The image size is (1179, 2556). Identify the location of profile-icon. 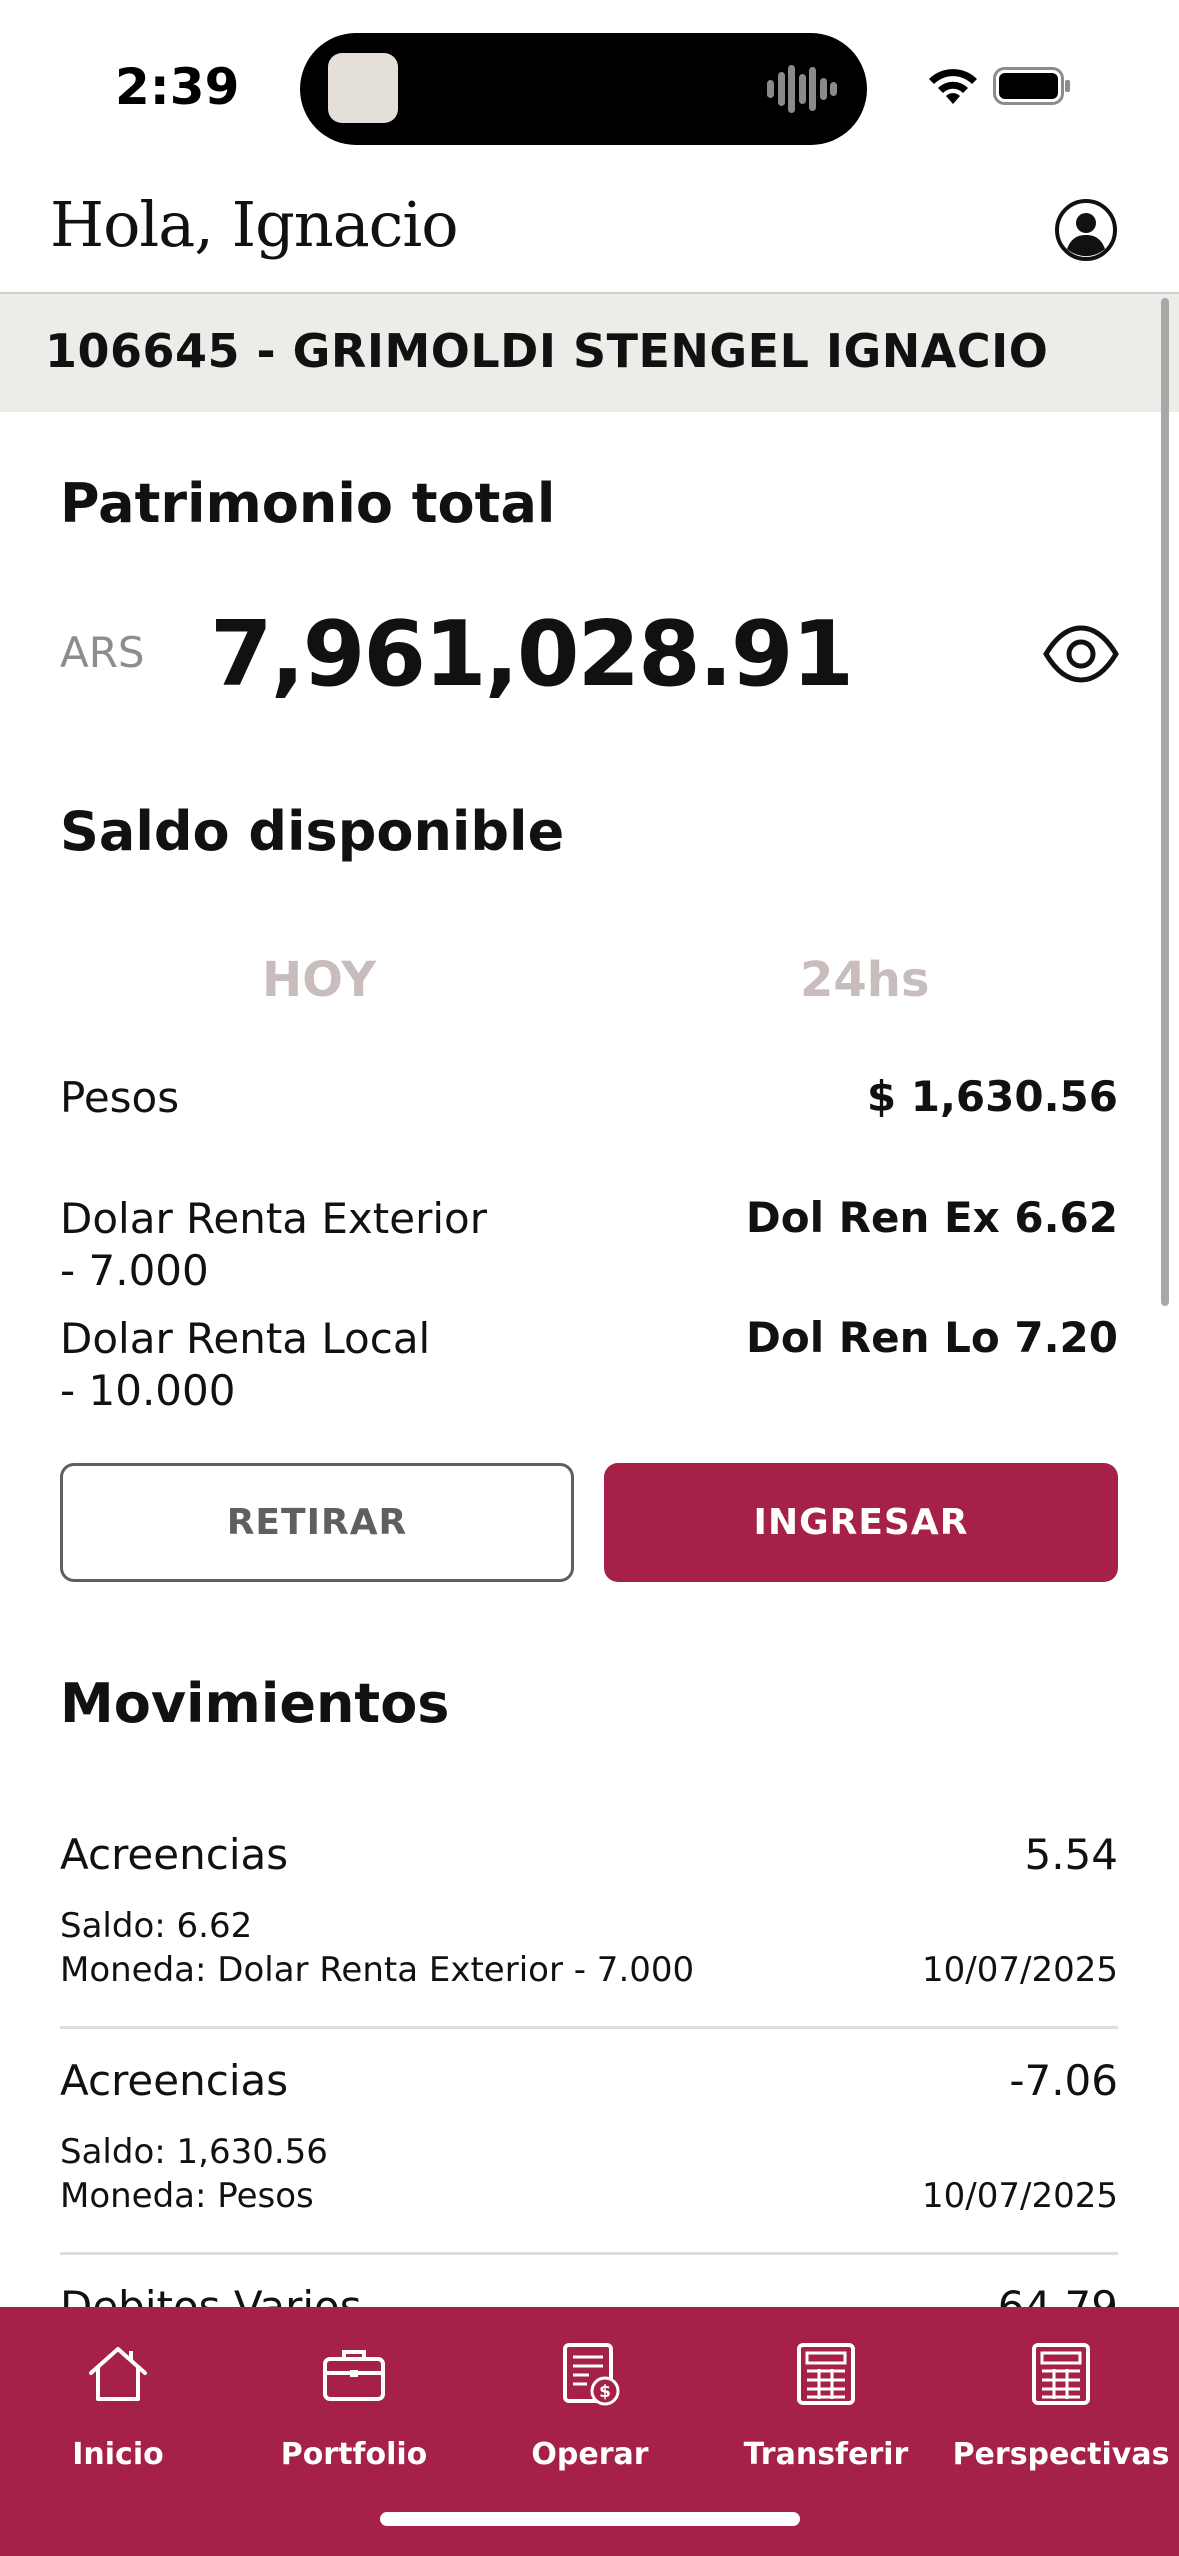
(1086, 230).